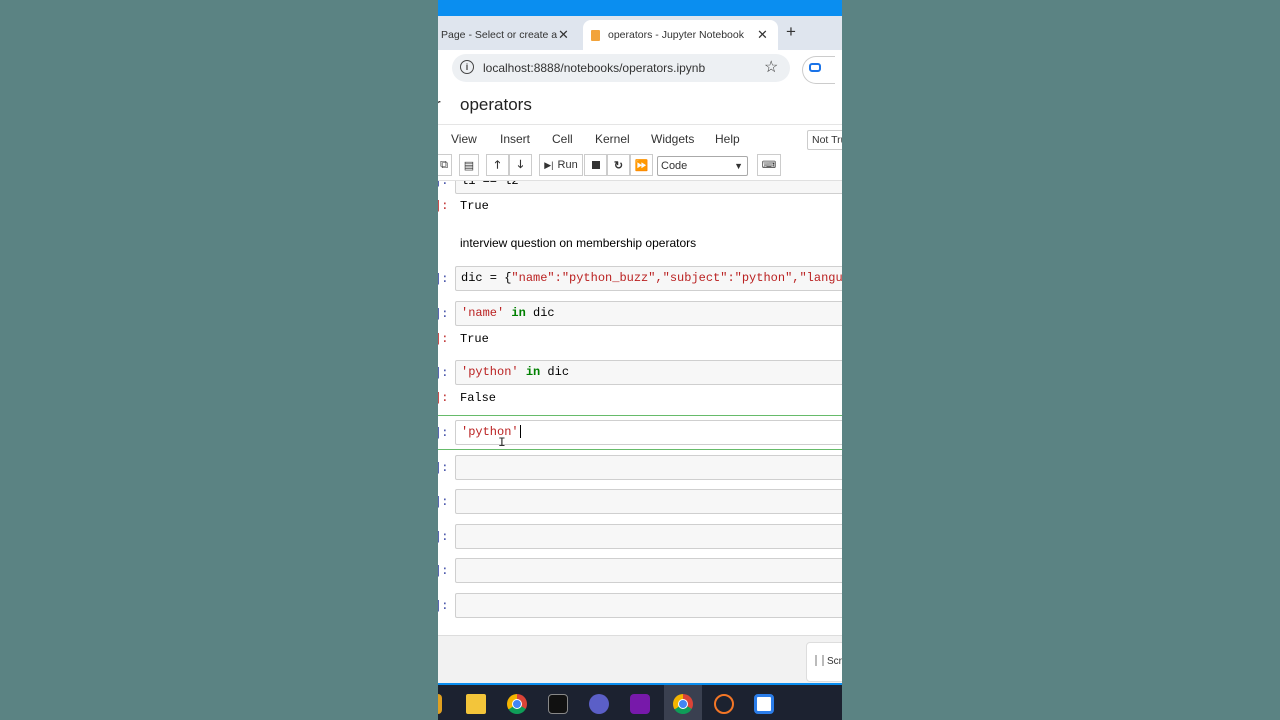 The height and width of the screenshot is (720, 1280). Describe the element at coordinates (771, 67) in the screenshot. I see `bookmark-star-icon: ☆` at that location.